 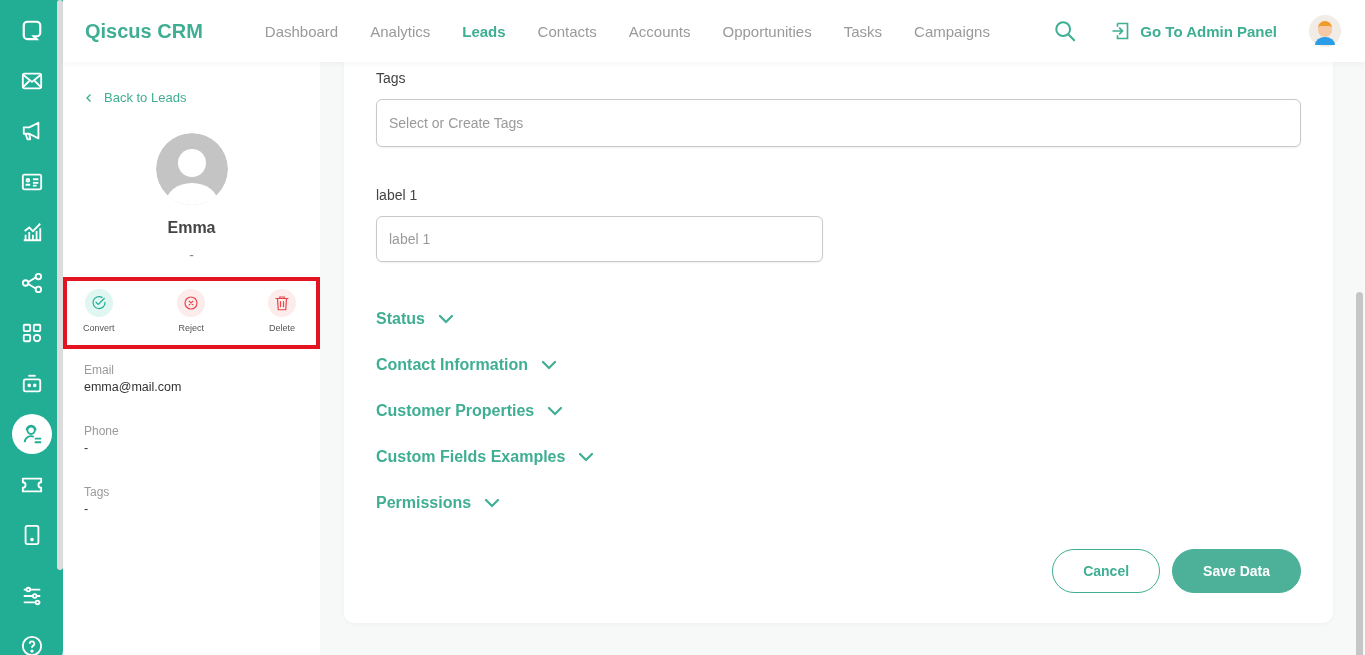 I want to click on detail-label: Email, so click(x=99, y=370).